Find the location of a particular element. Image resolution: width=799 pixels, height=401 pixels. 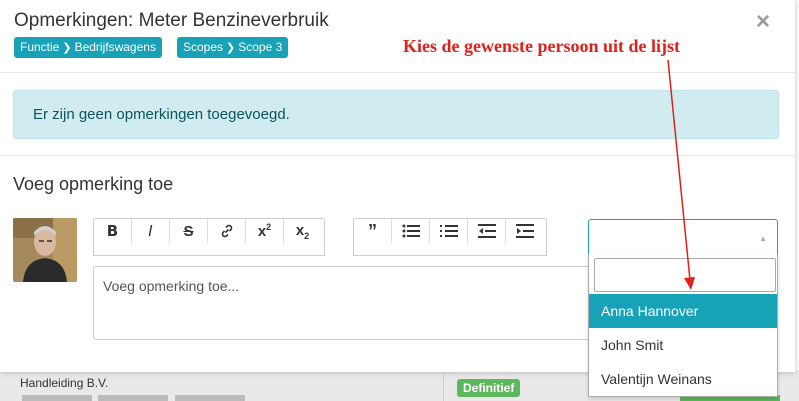

tag-scopes: Scopes ❯ Scope 3 is located at coordinates (233, 47).